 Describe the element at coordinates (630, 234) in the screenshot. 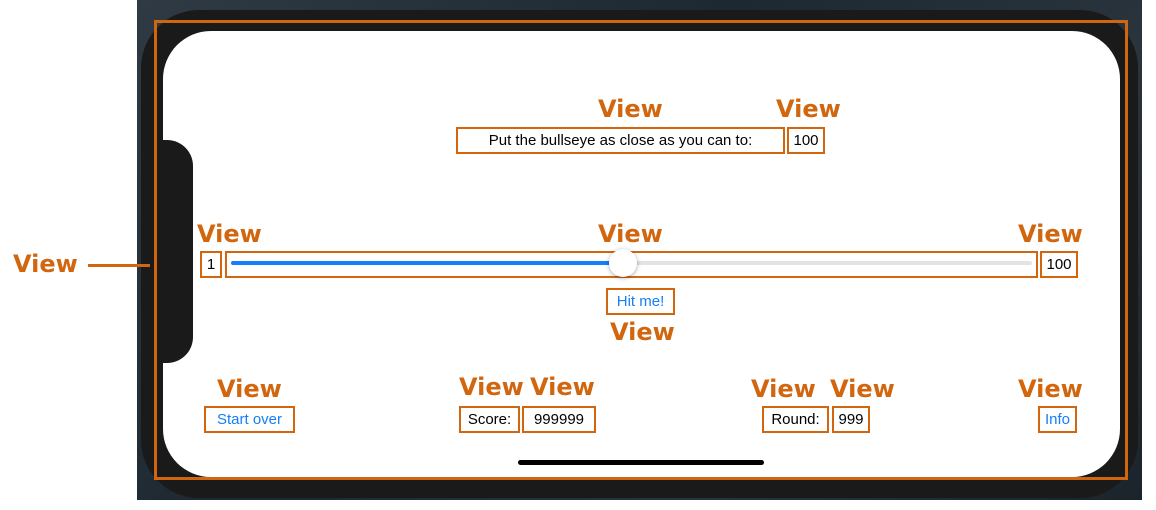

I see `slider-view-label: View` at that location.